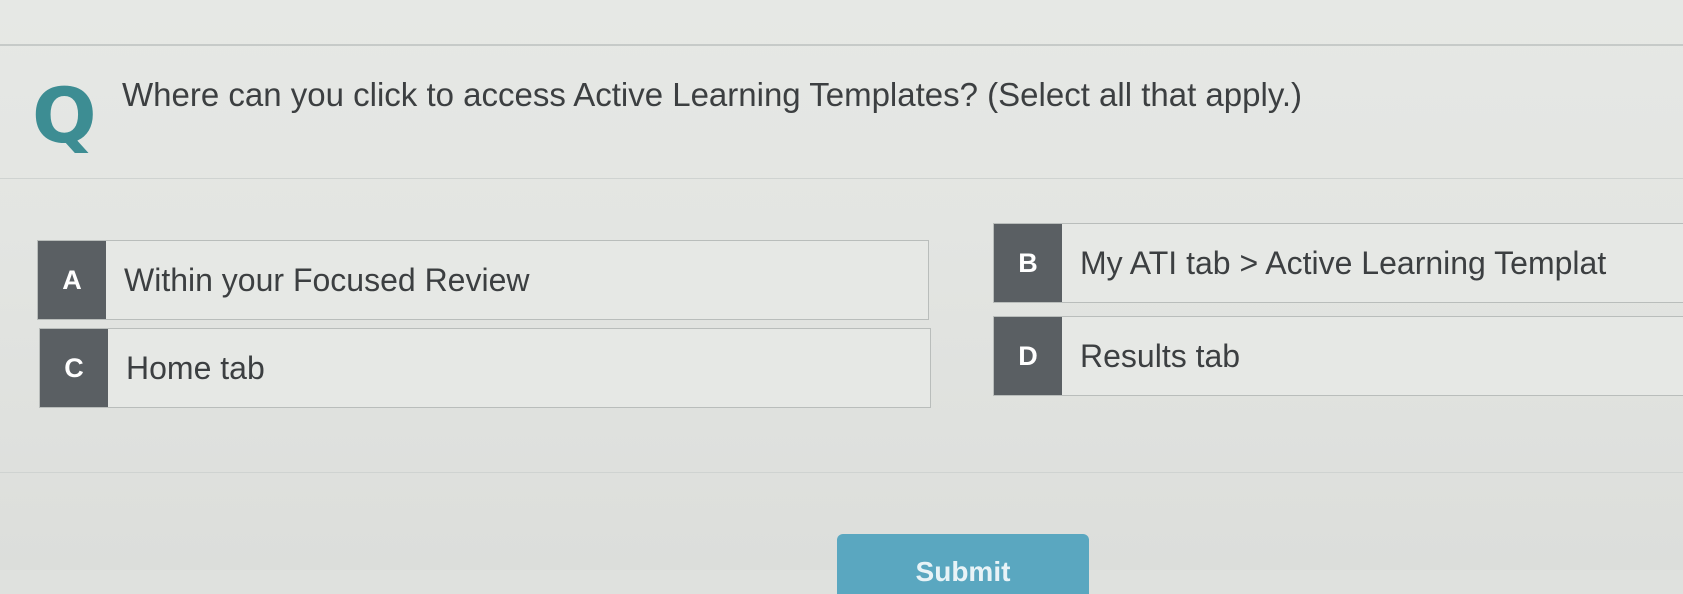  What do you see at coordinates (327, 279) in the screenshot?
I see `option-label: Within your Focused Review` at bounding box center [327, 279].